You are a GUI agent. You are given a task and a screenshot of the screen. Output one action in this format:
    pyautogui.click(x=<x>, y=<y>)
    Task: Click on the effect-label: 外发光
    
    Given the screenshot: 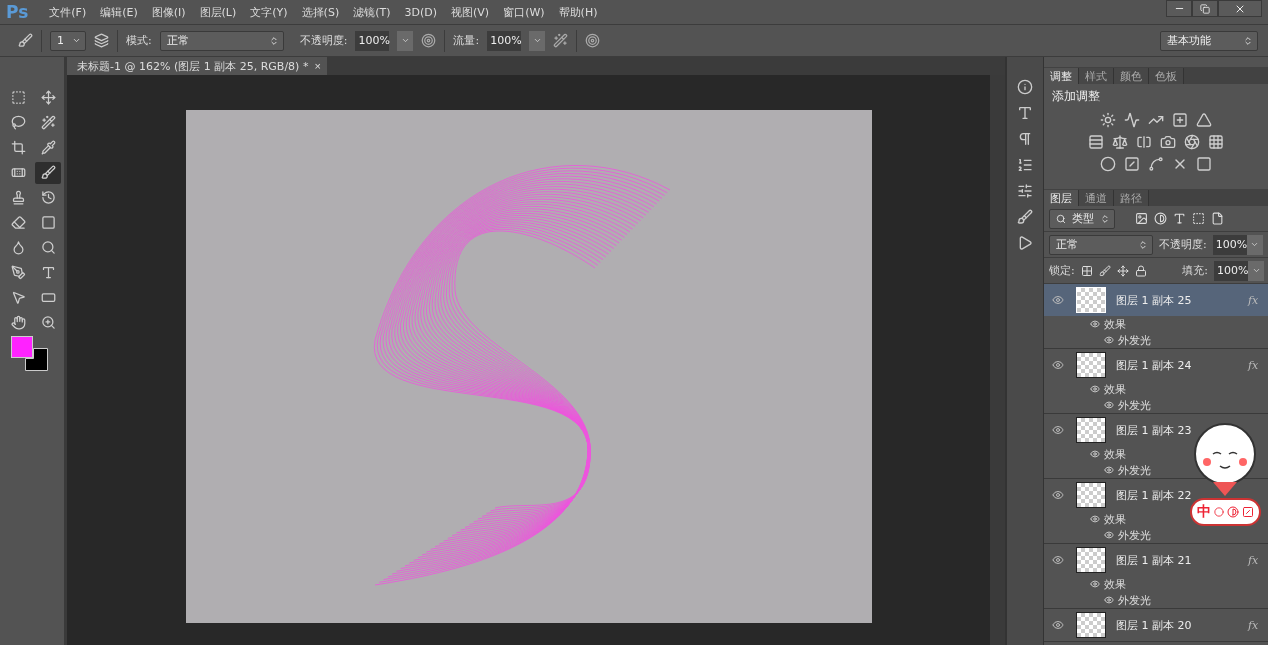 What is the action you would take?
    pyautogui.click(x=1134, y=340)
    